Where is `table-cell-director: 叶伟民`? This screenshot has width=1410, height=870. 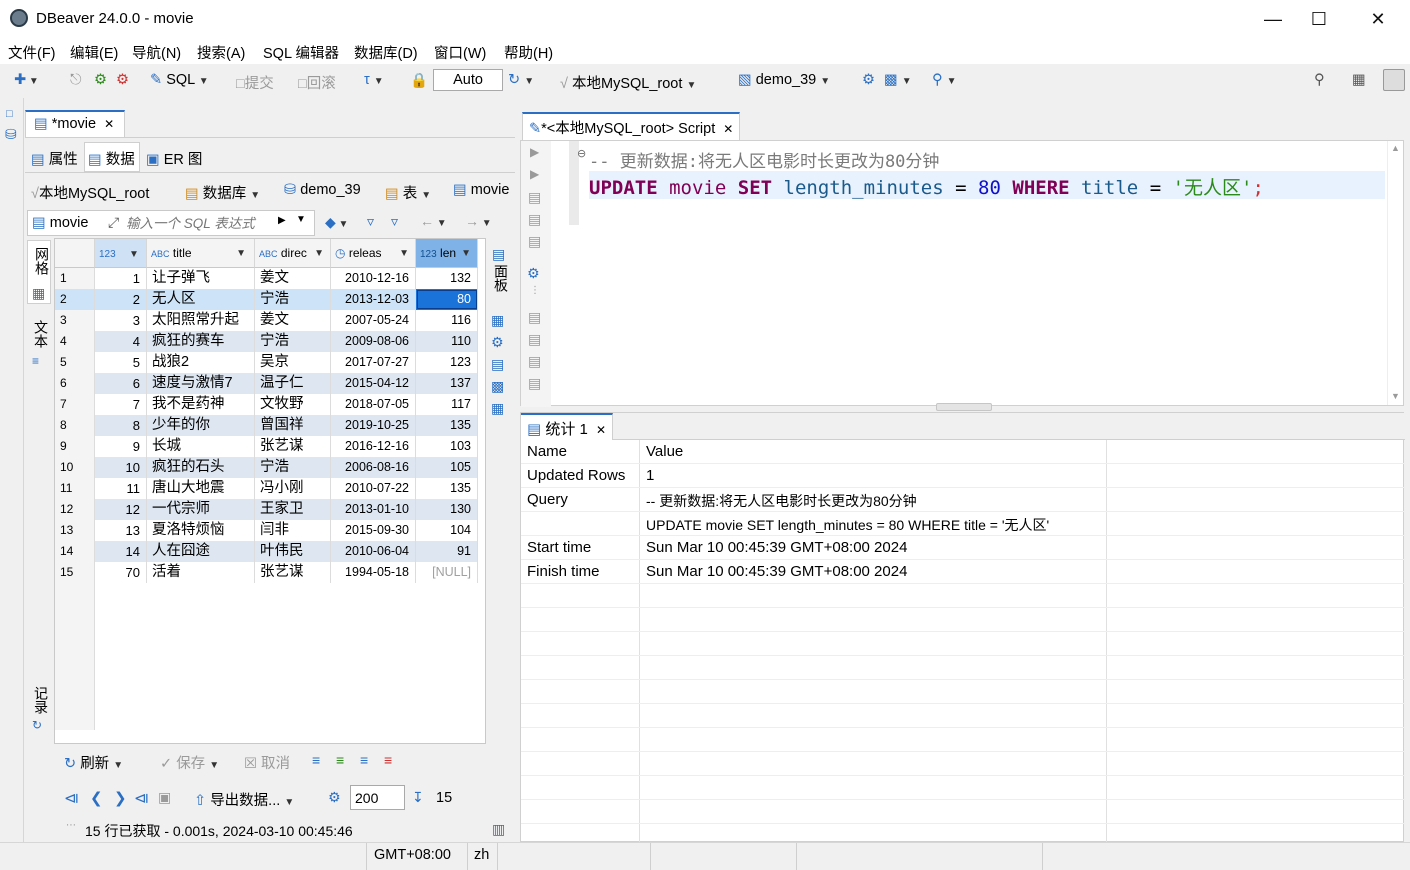
table-cell-director: 叶伟民 is located at coordinates (293, 551).